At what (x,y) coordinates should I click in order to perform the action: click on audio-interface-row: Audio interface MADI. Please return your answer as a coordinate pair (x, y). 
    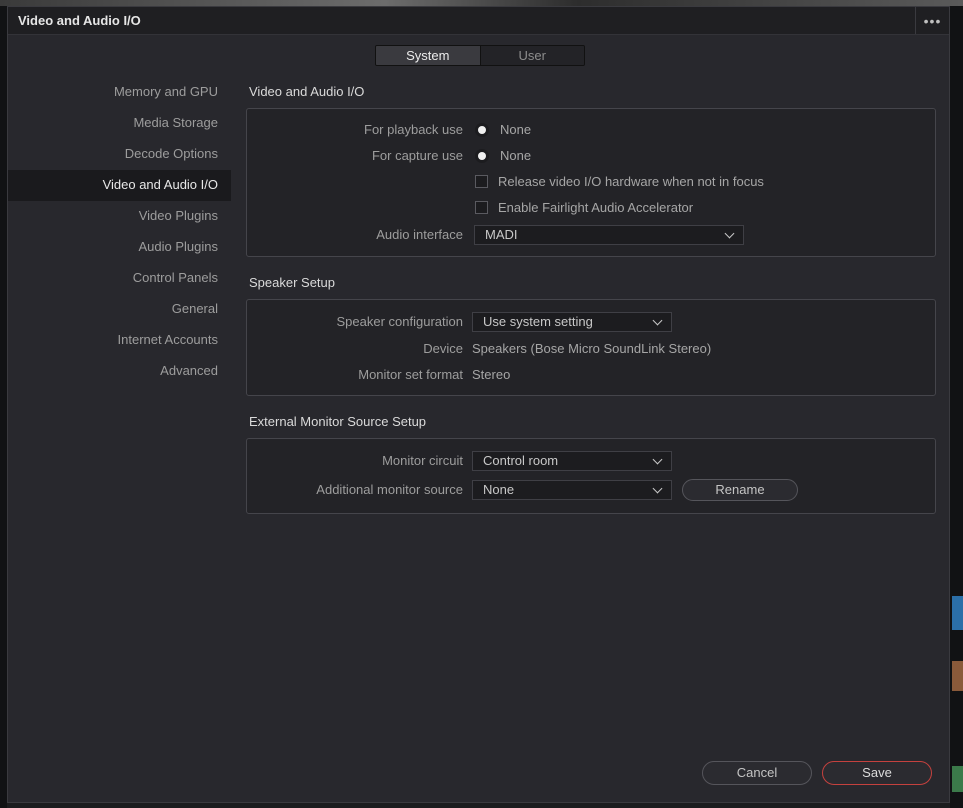
    Looking at the image, I should click on (591, 235).